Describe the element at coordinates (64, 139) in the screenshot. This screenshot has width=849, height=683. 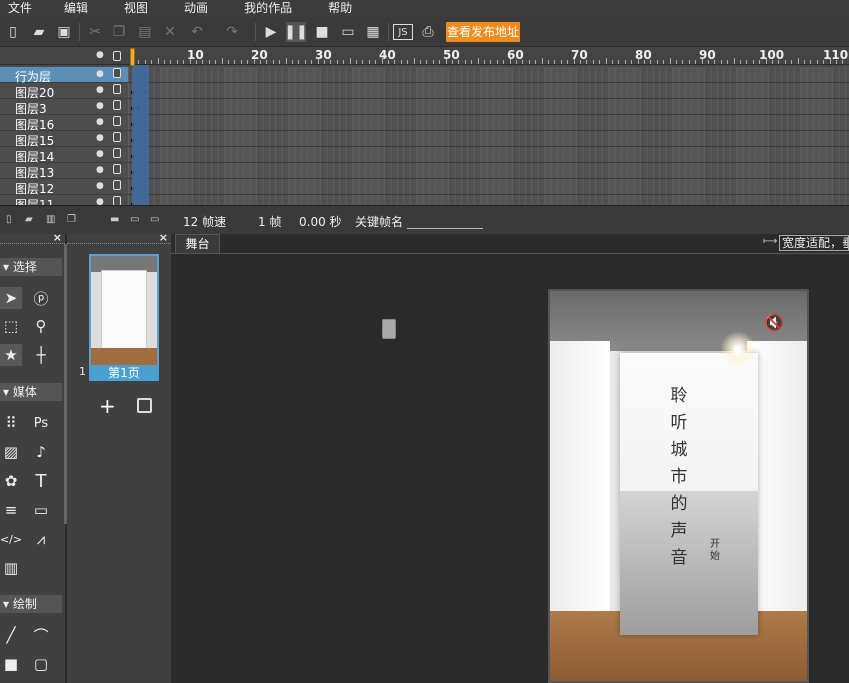
I see `layer-row: 图层15 ●` at that location.